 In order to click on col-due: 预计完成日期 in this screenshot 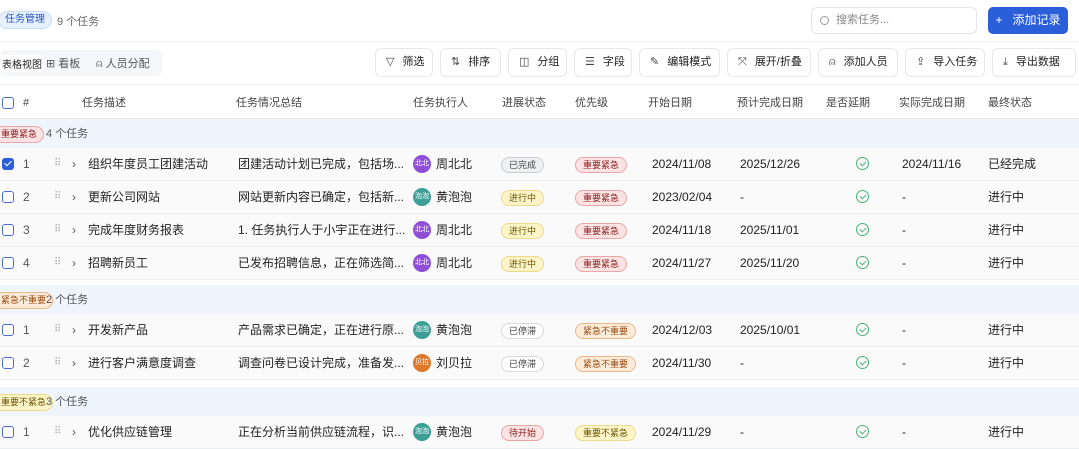, I will do `click(770, 103)`.